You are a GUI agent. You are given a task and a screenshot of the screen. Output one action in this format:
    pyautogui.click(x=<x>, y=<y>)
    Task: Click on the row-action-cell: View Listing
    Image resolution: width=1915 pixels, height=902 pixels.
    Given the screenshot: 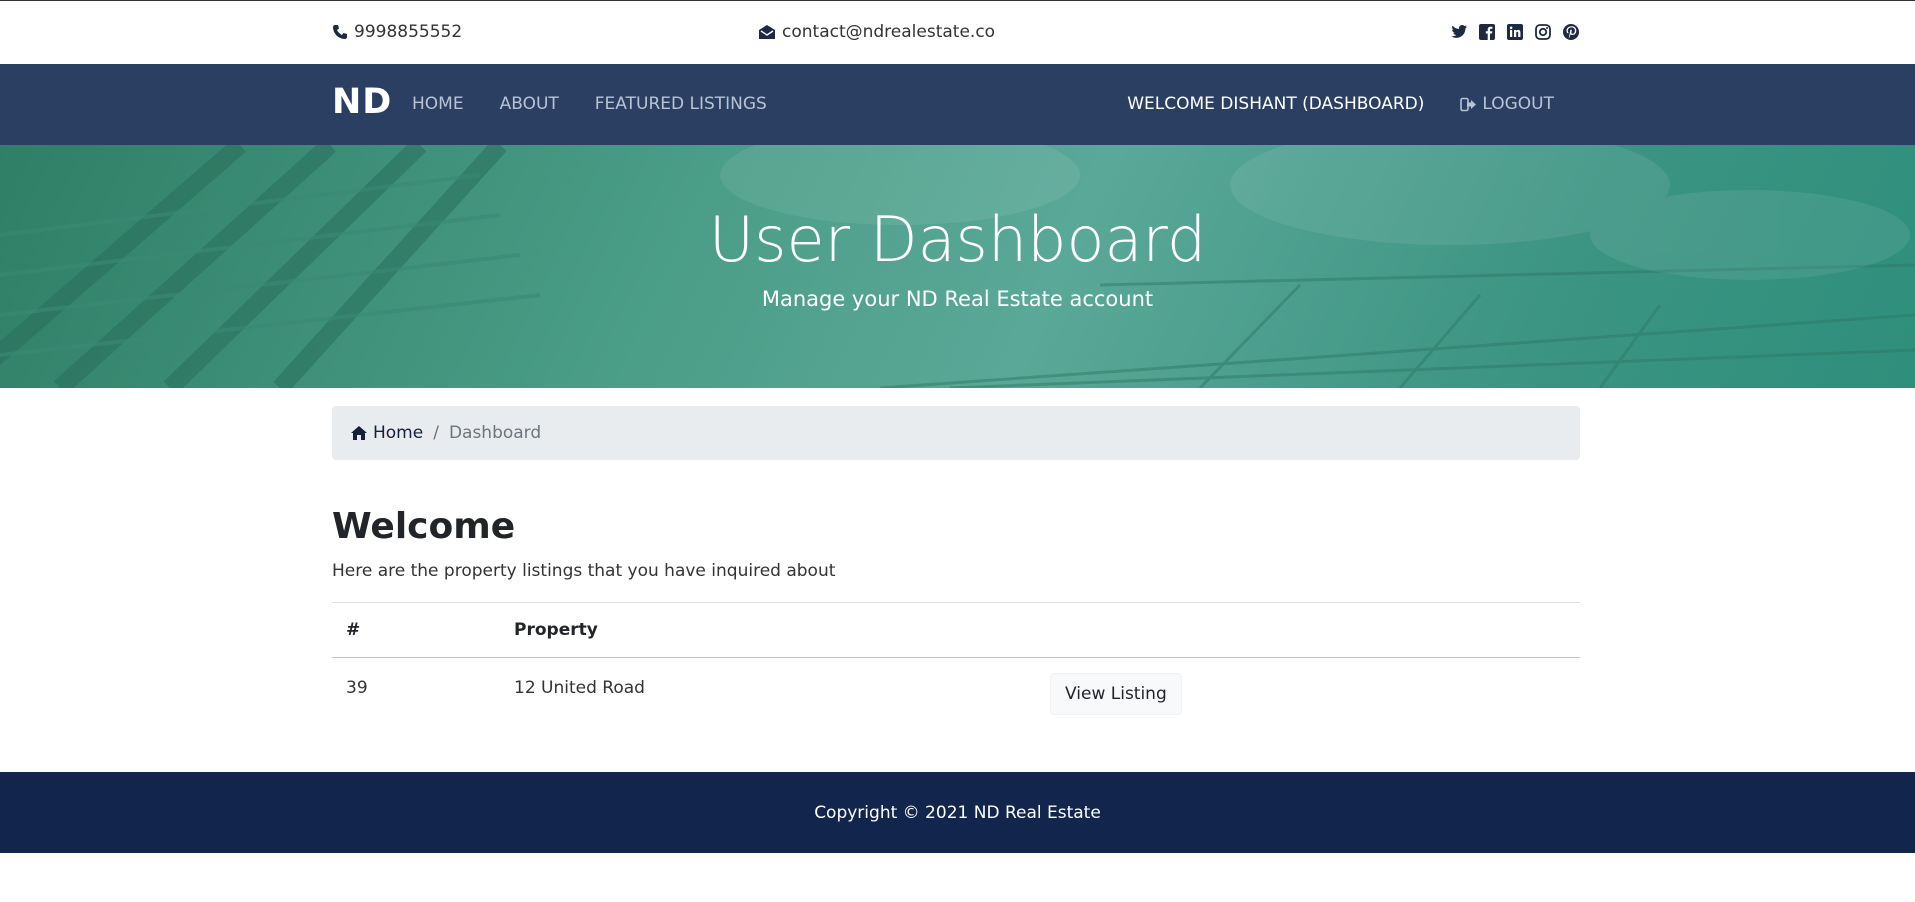 What is the action you would take?
    pyautogui.click(x=1308, y=688)
    